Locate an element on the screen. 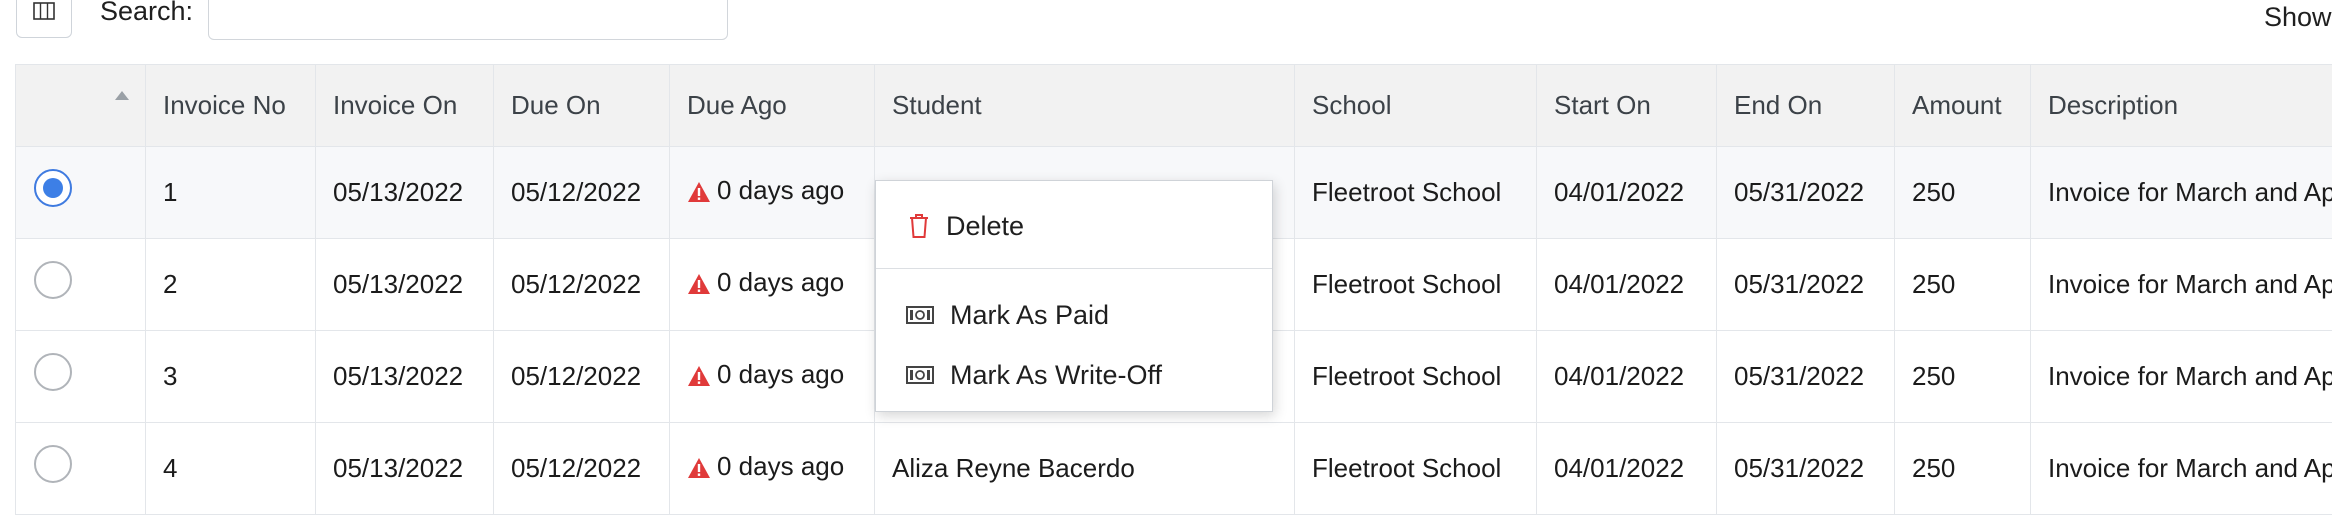  mark-as-write-off-label: Mark As Write-Off is located at coordinates (1056, 375).